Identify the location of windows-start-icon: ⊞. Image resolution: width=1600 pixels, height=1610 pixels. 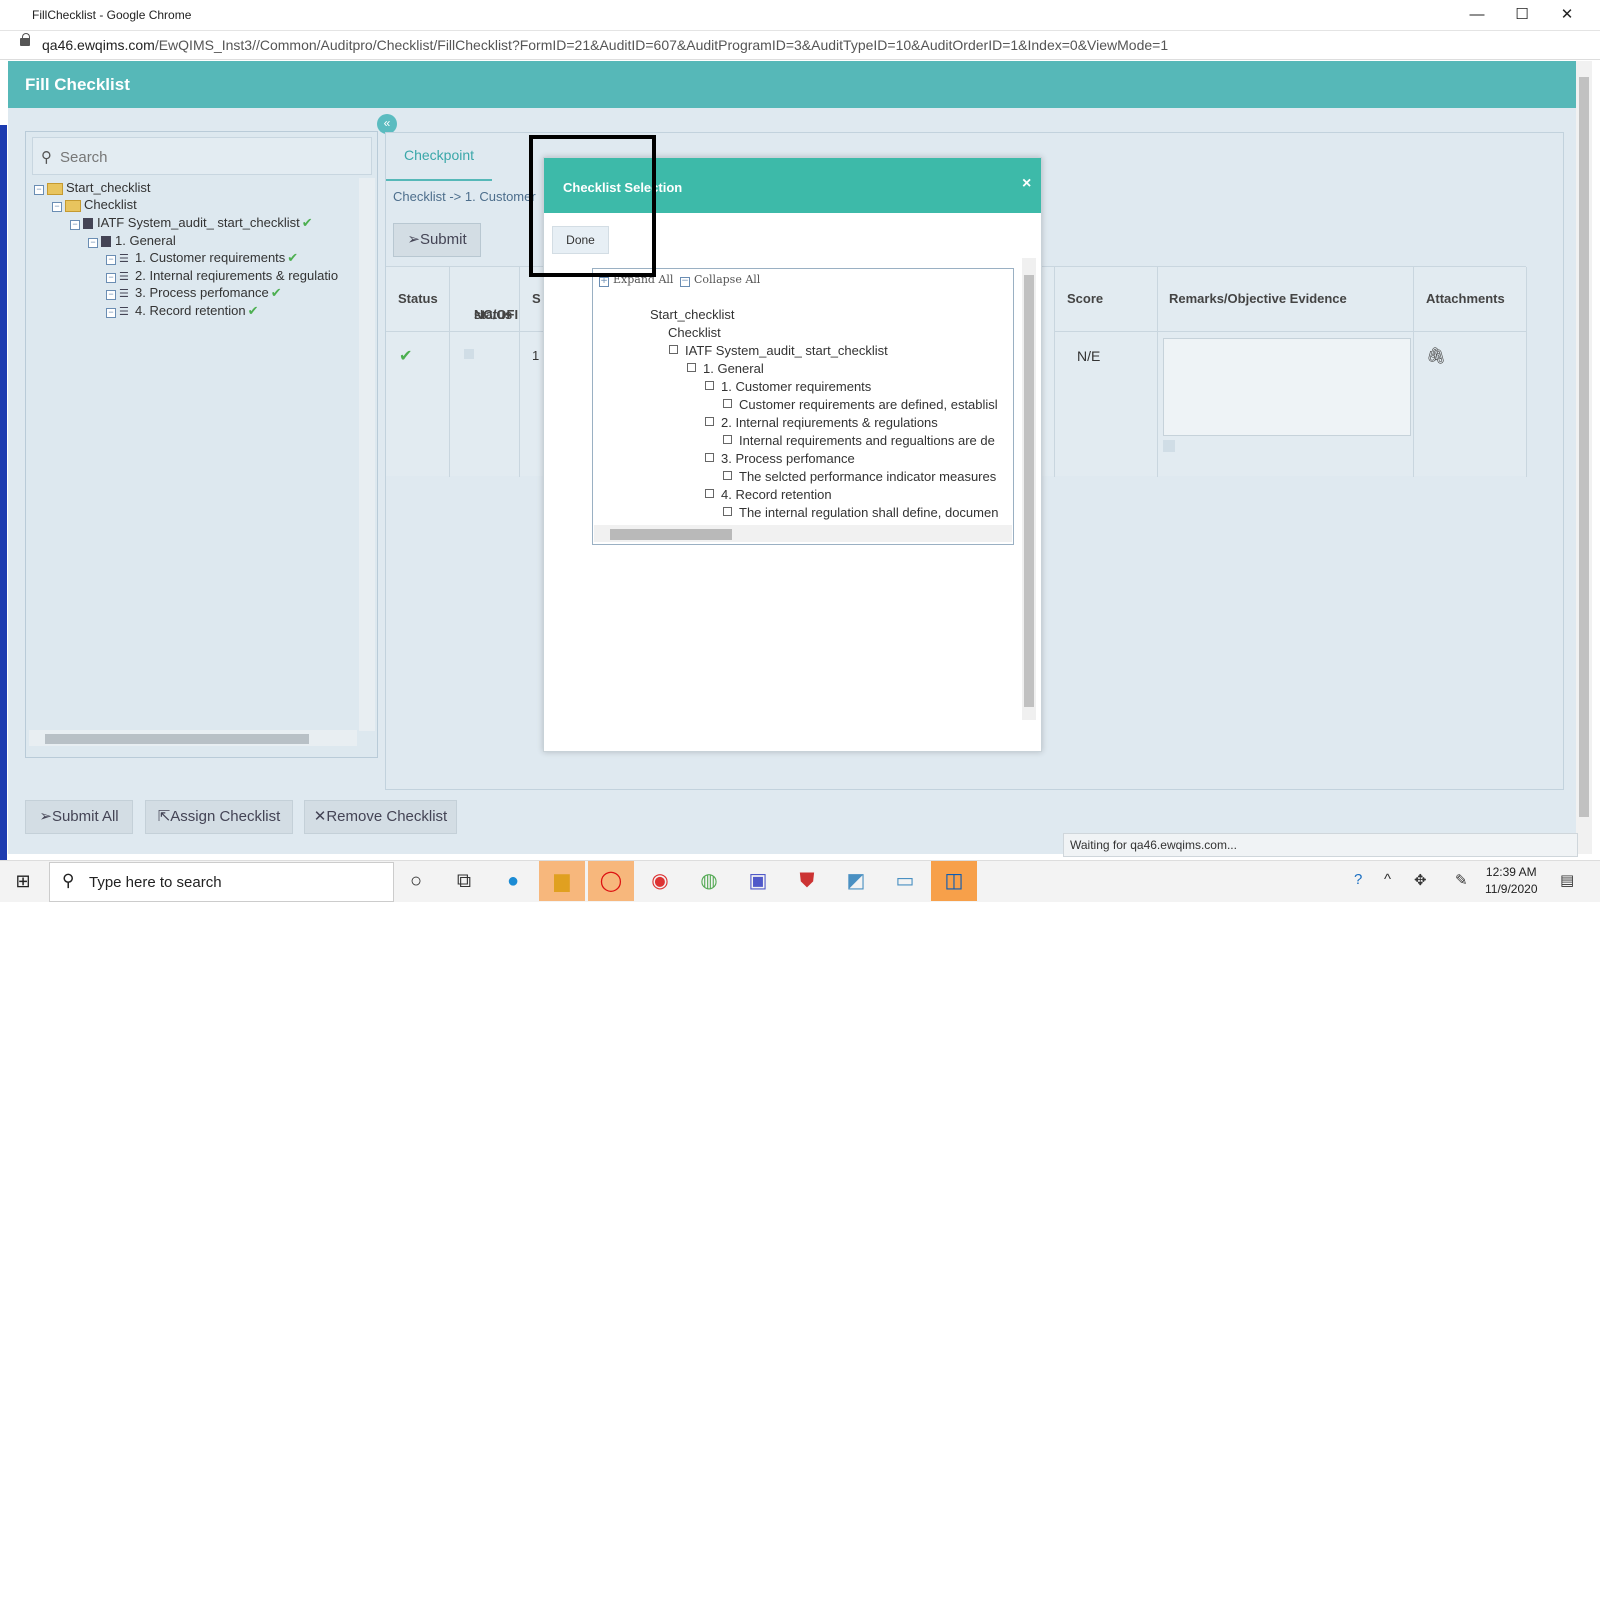
(23, 881).